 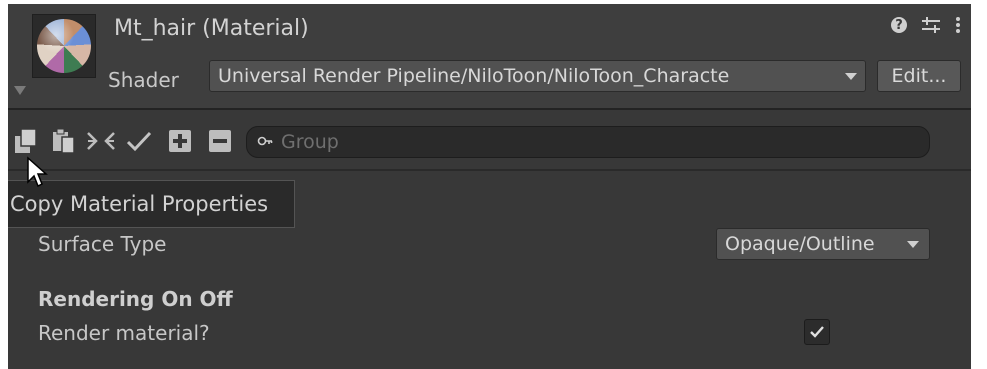 I want to click on material-preview-thumbnail, so click(x=64, y=46).